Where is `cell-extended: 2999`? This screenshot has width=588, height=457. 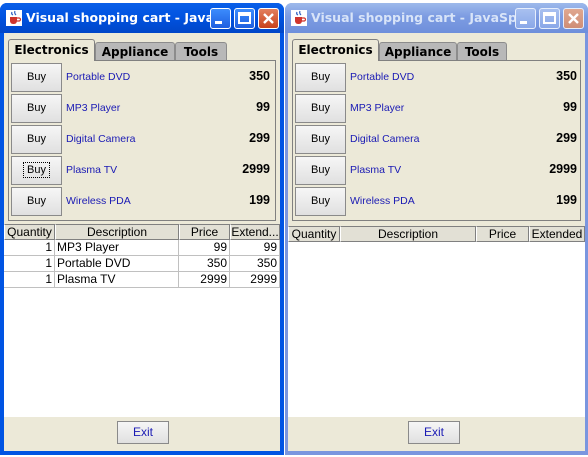 cell-extended: 2999 is located at coordinates (255, 280).